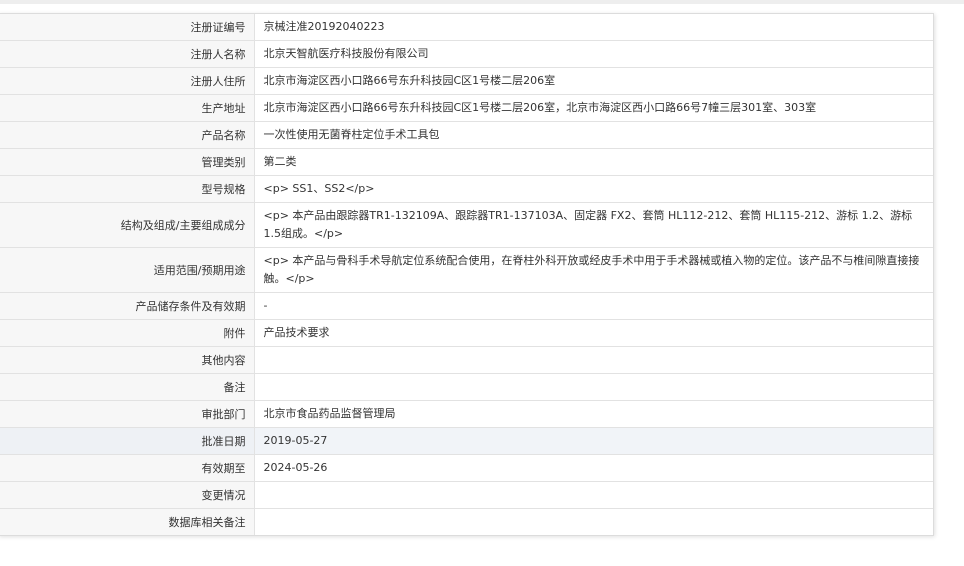 The width and height of the screenshot is (964, 566). I want to click on field-label: 管理类别, so click(127, 162).